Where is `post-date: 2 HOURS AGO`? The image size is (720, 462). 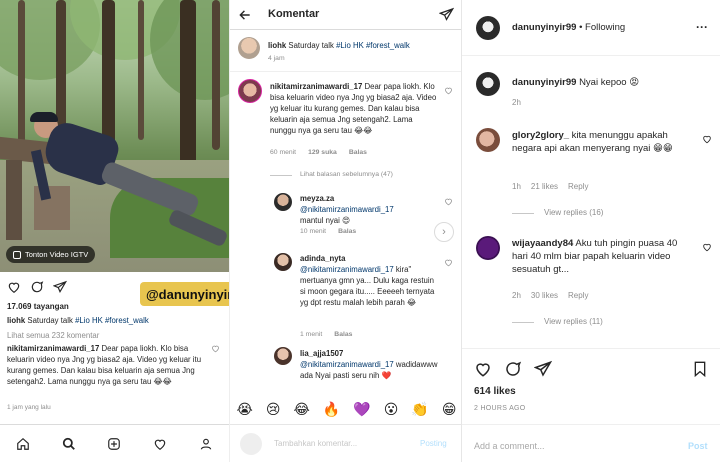
post-date: 2 HOURS AGO is located at coordinates (500, 408).